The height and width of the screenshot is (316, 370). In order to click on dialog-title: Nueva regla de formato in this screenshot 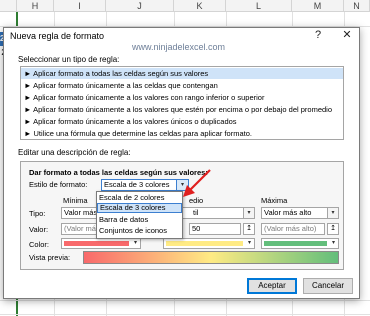, I will do `click(57, 36)`.